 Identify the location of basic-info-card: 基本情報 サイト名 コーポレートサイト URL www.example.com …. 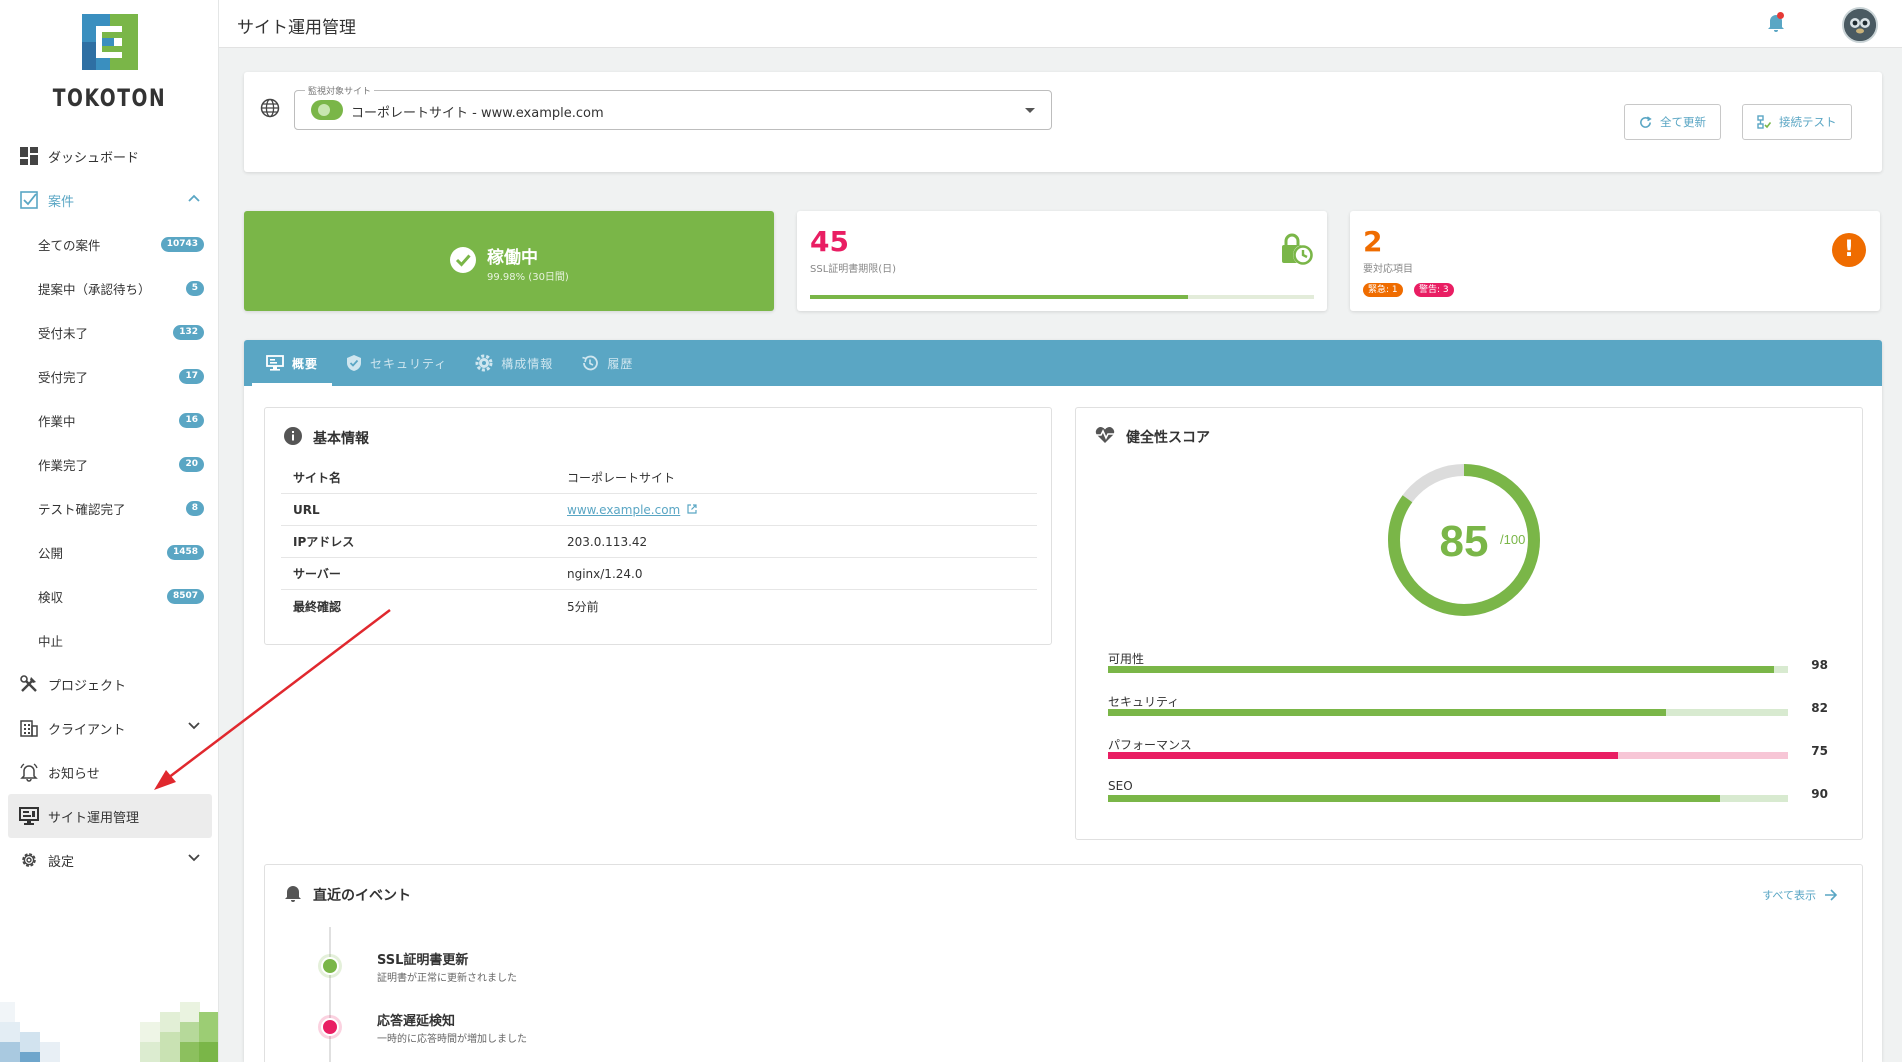
(658, 526).